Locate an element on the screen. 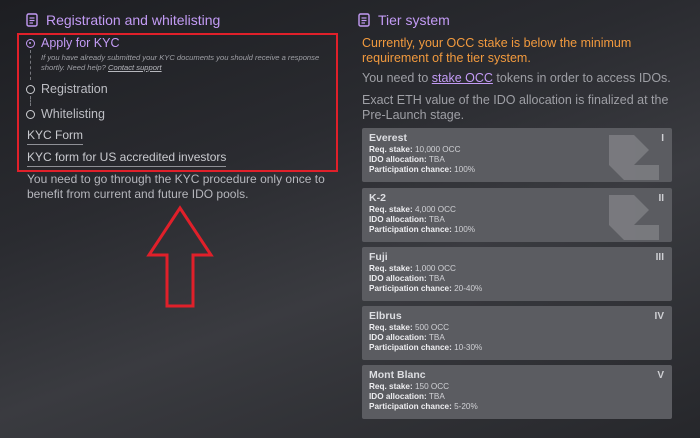 The height and width of the screenshot is (438, 700). step-active-indicator is located at coordinates (30, 43).